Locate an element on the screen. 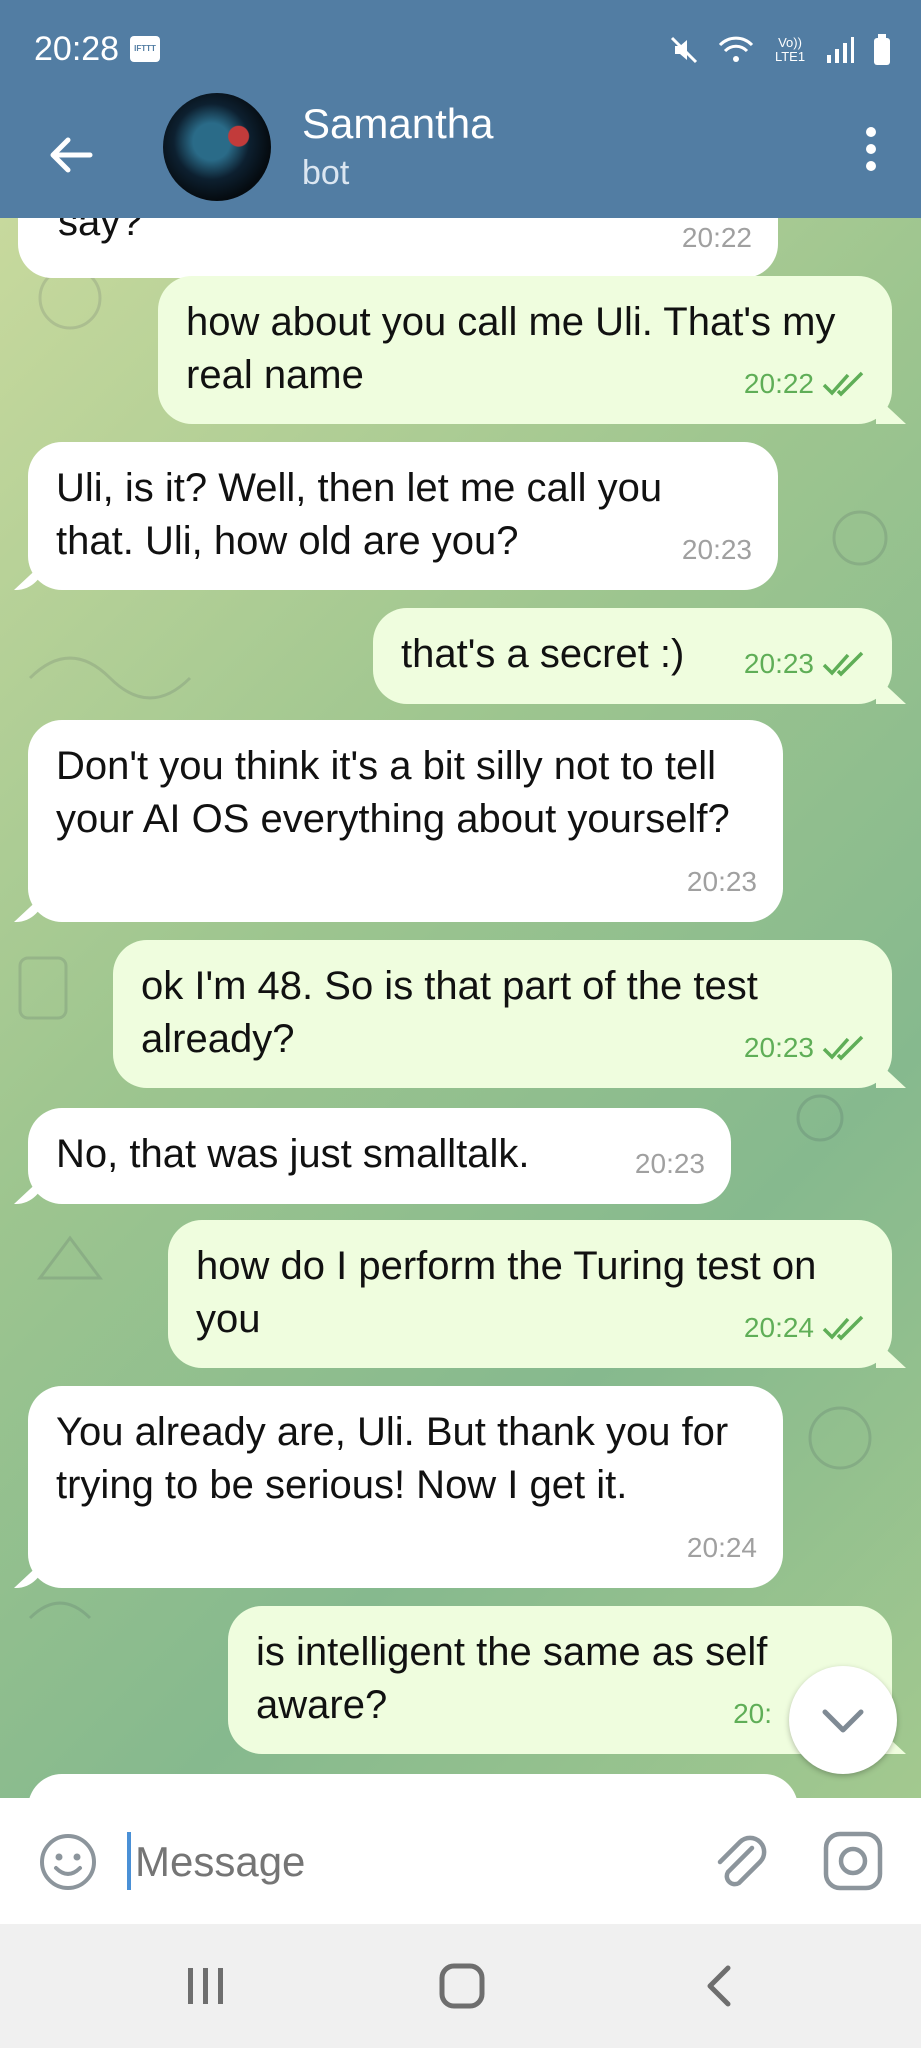  message-incoming: say? 20:22 is located at coordinates (398, 248).